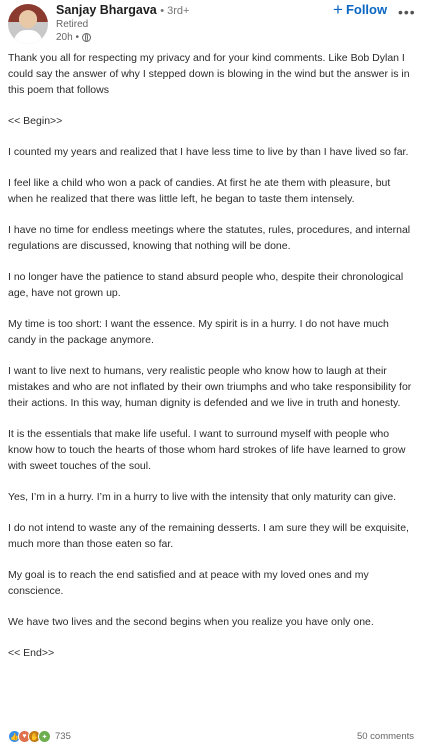 Image resolution: width=424 pixels, height=749 pixels. Describe the element at coordinates (407, 12) in the screenshot. I see `more-options-icon: •••` at that location.